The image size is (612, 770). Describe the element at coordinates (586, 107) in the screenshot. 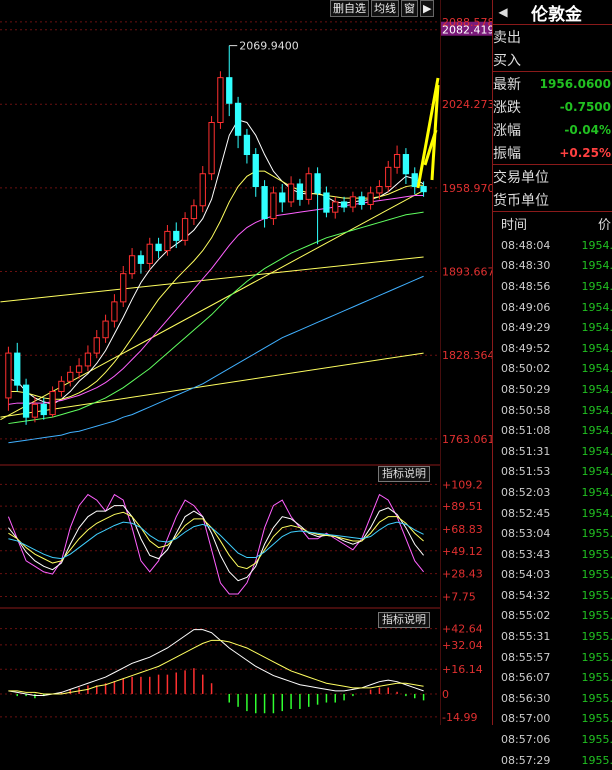

I see `change-value: -0.7500` at that location.